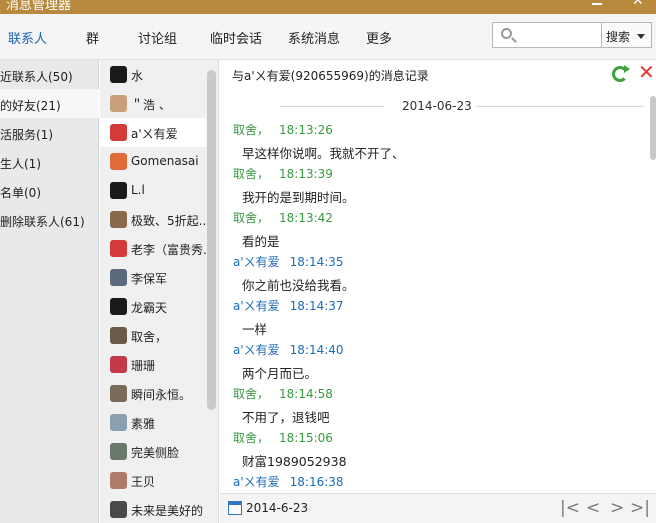 The image size is (656, 523). Describe the element at coordinates (617, 508) in the screenshot. I see `next-page-button: >` at that location.